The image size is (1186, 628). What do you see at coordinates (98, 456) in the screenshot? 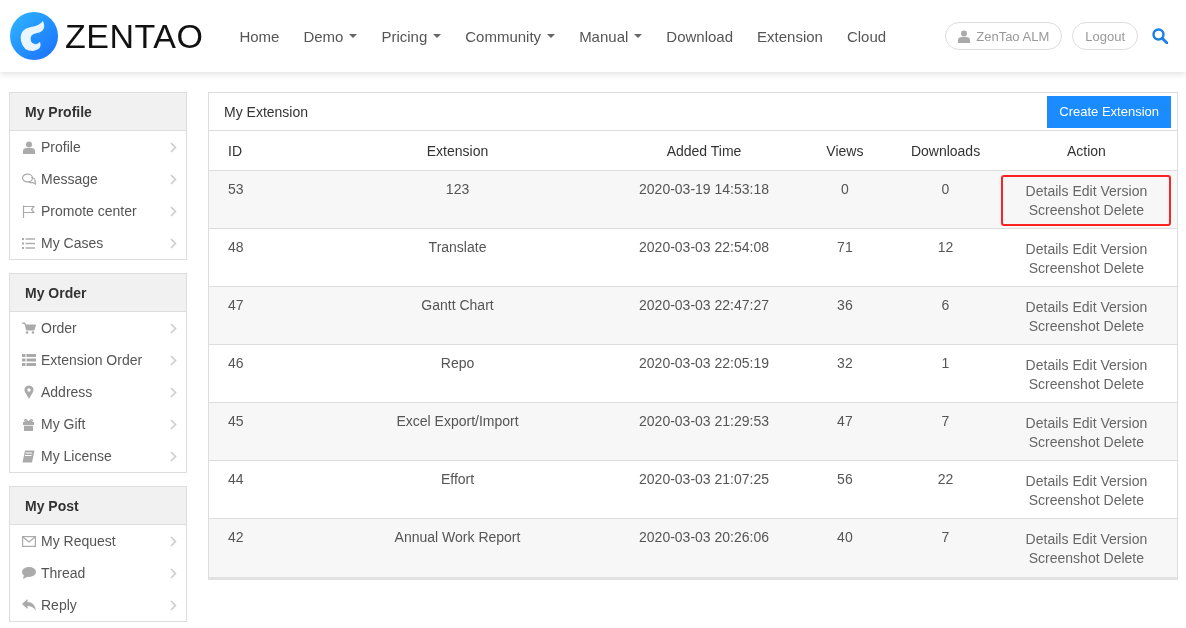
I see `sidebar-item: My License` at bounding box center [98, 456].